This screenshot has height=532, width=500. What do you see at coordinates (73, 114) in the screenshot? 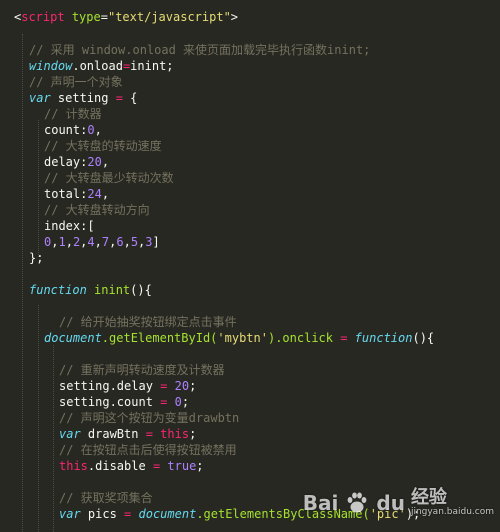
I see `code-line-6: // 计数器` at bounding box center [73, 114].